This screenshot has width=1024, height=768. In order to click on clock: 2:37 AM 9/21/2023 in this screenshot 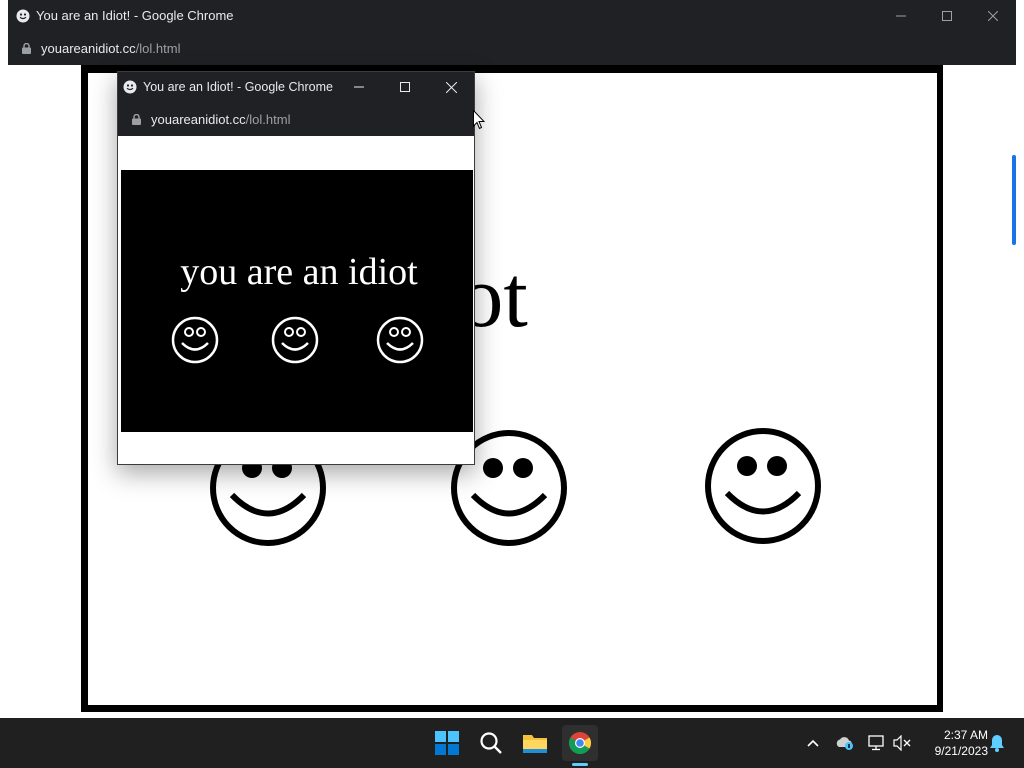, I will do `click(953, 743)`.